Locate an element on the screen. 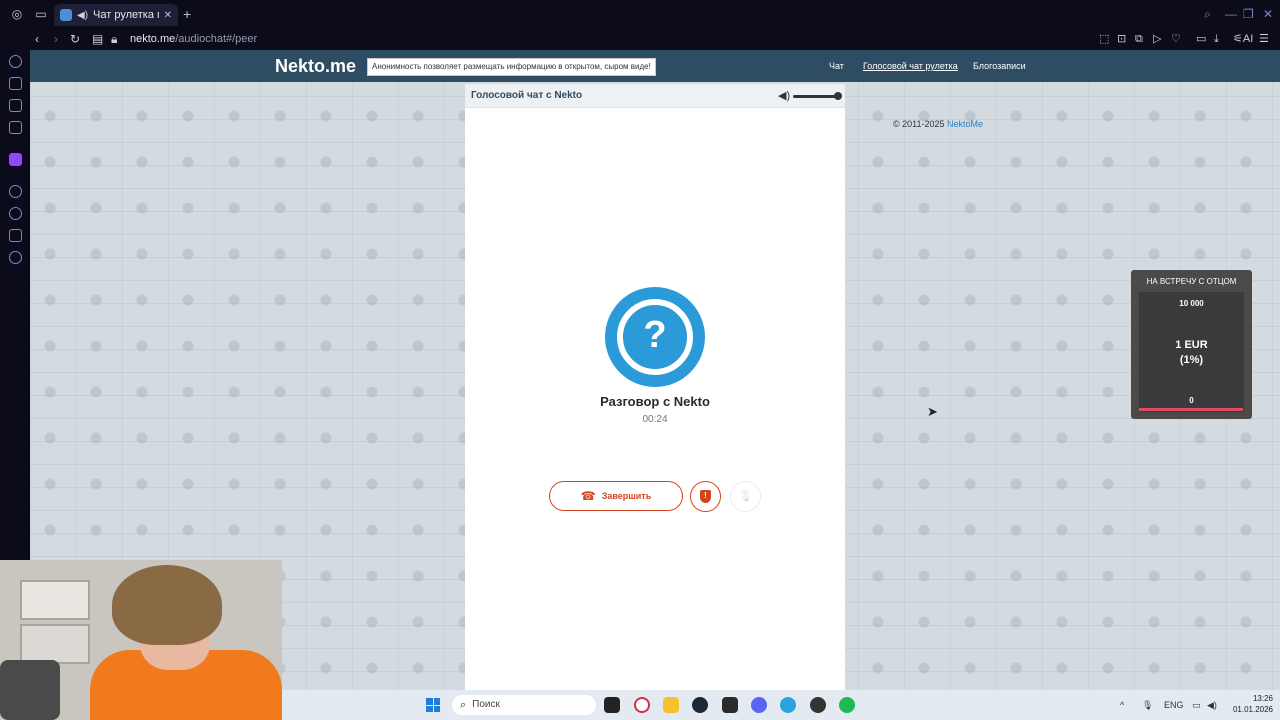  steam-icon is located at coordinates (700, 705).